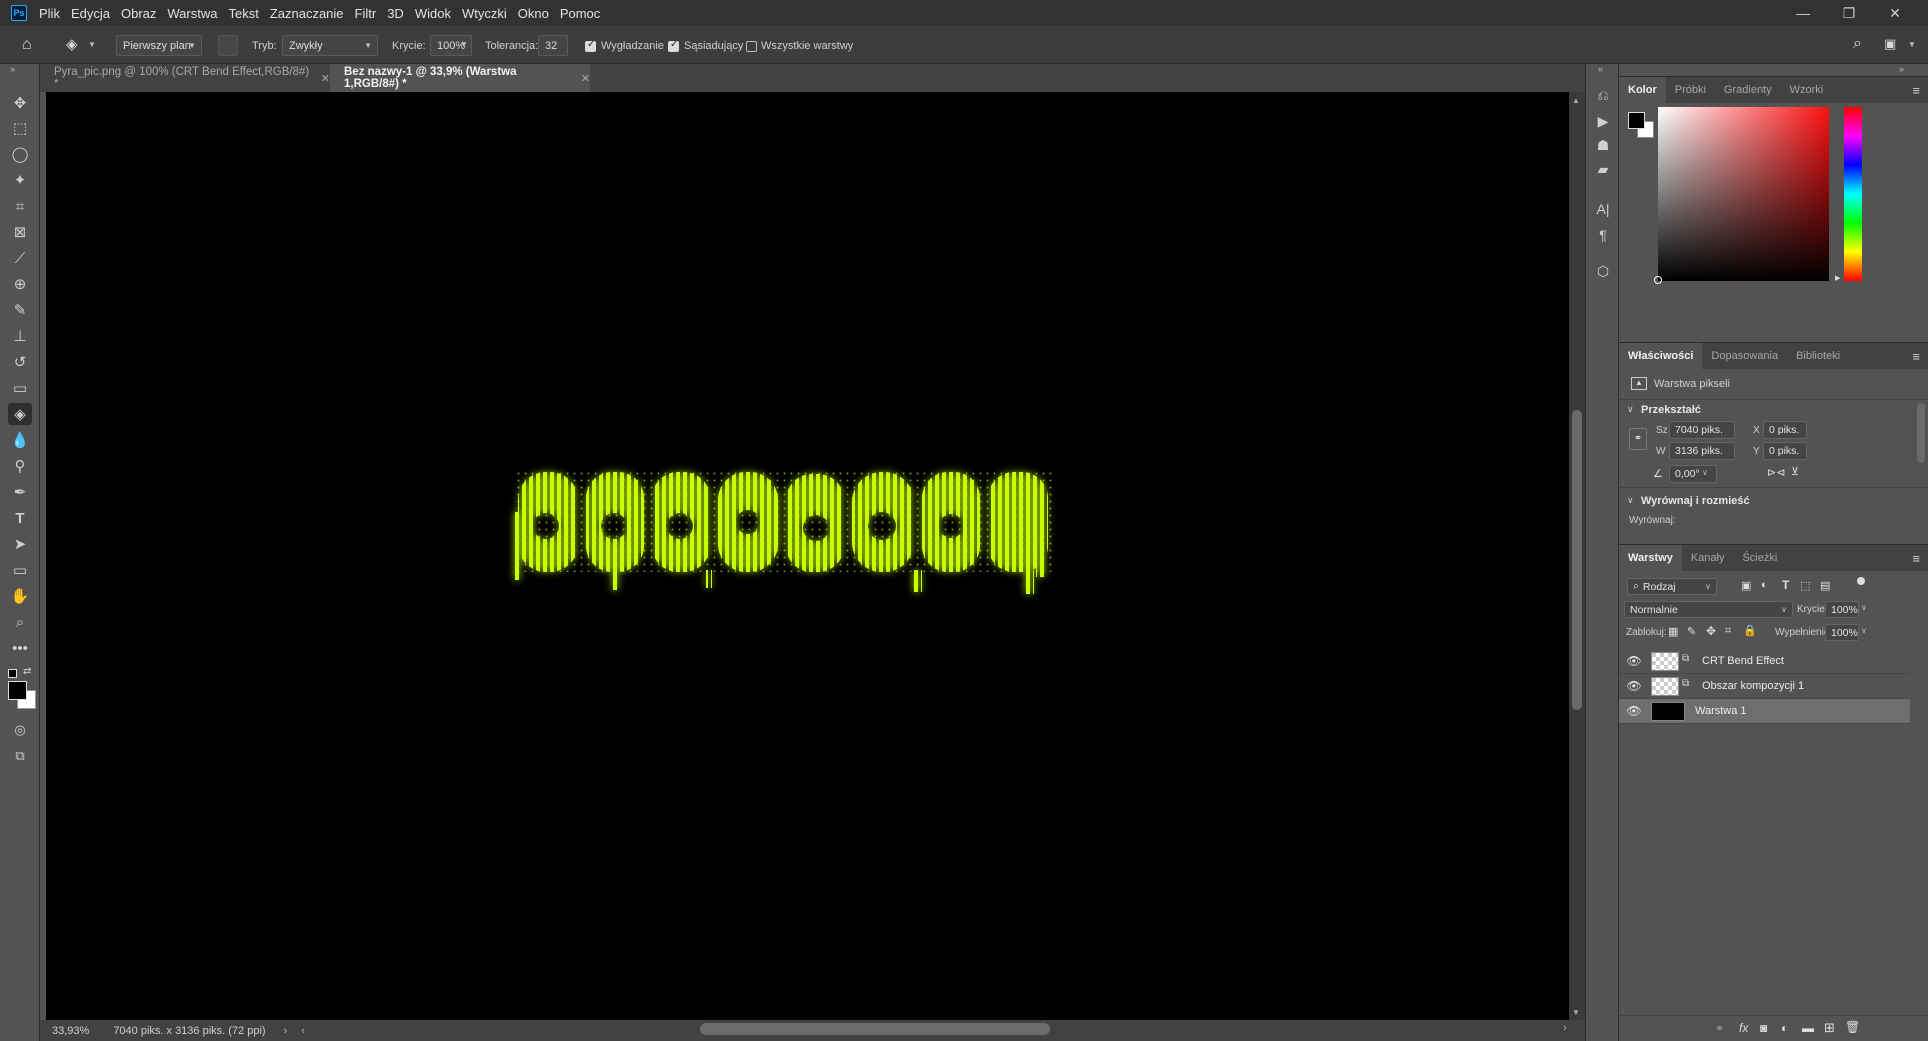 Image resolution: width=1928 pixels, height=1041 pixels. I want to click on properties-scrollbar, so click(1921, 433).